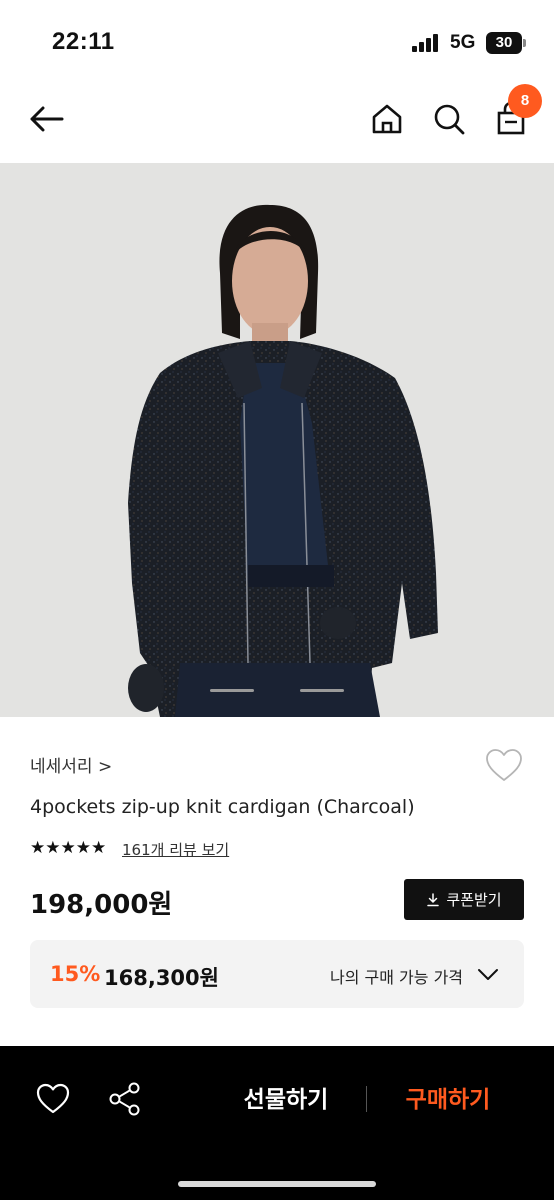 The width and height of the screenshot is (554, 1200). I want to click on discount-label: 나의 구매 가능 가격, so click(397, 977).